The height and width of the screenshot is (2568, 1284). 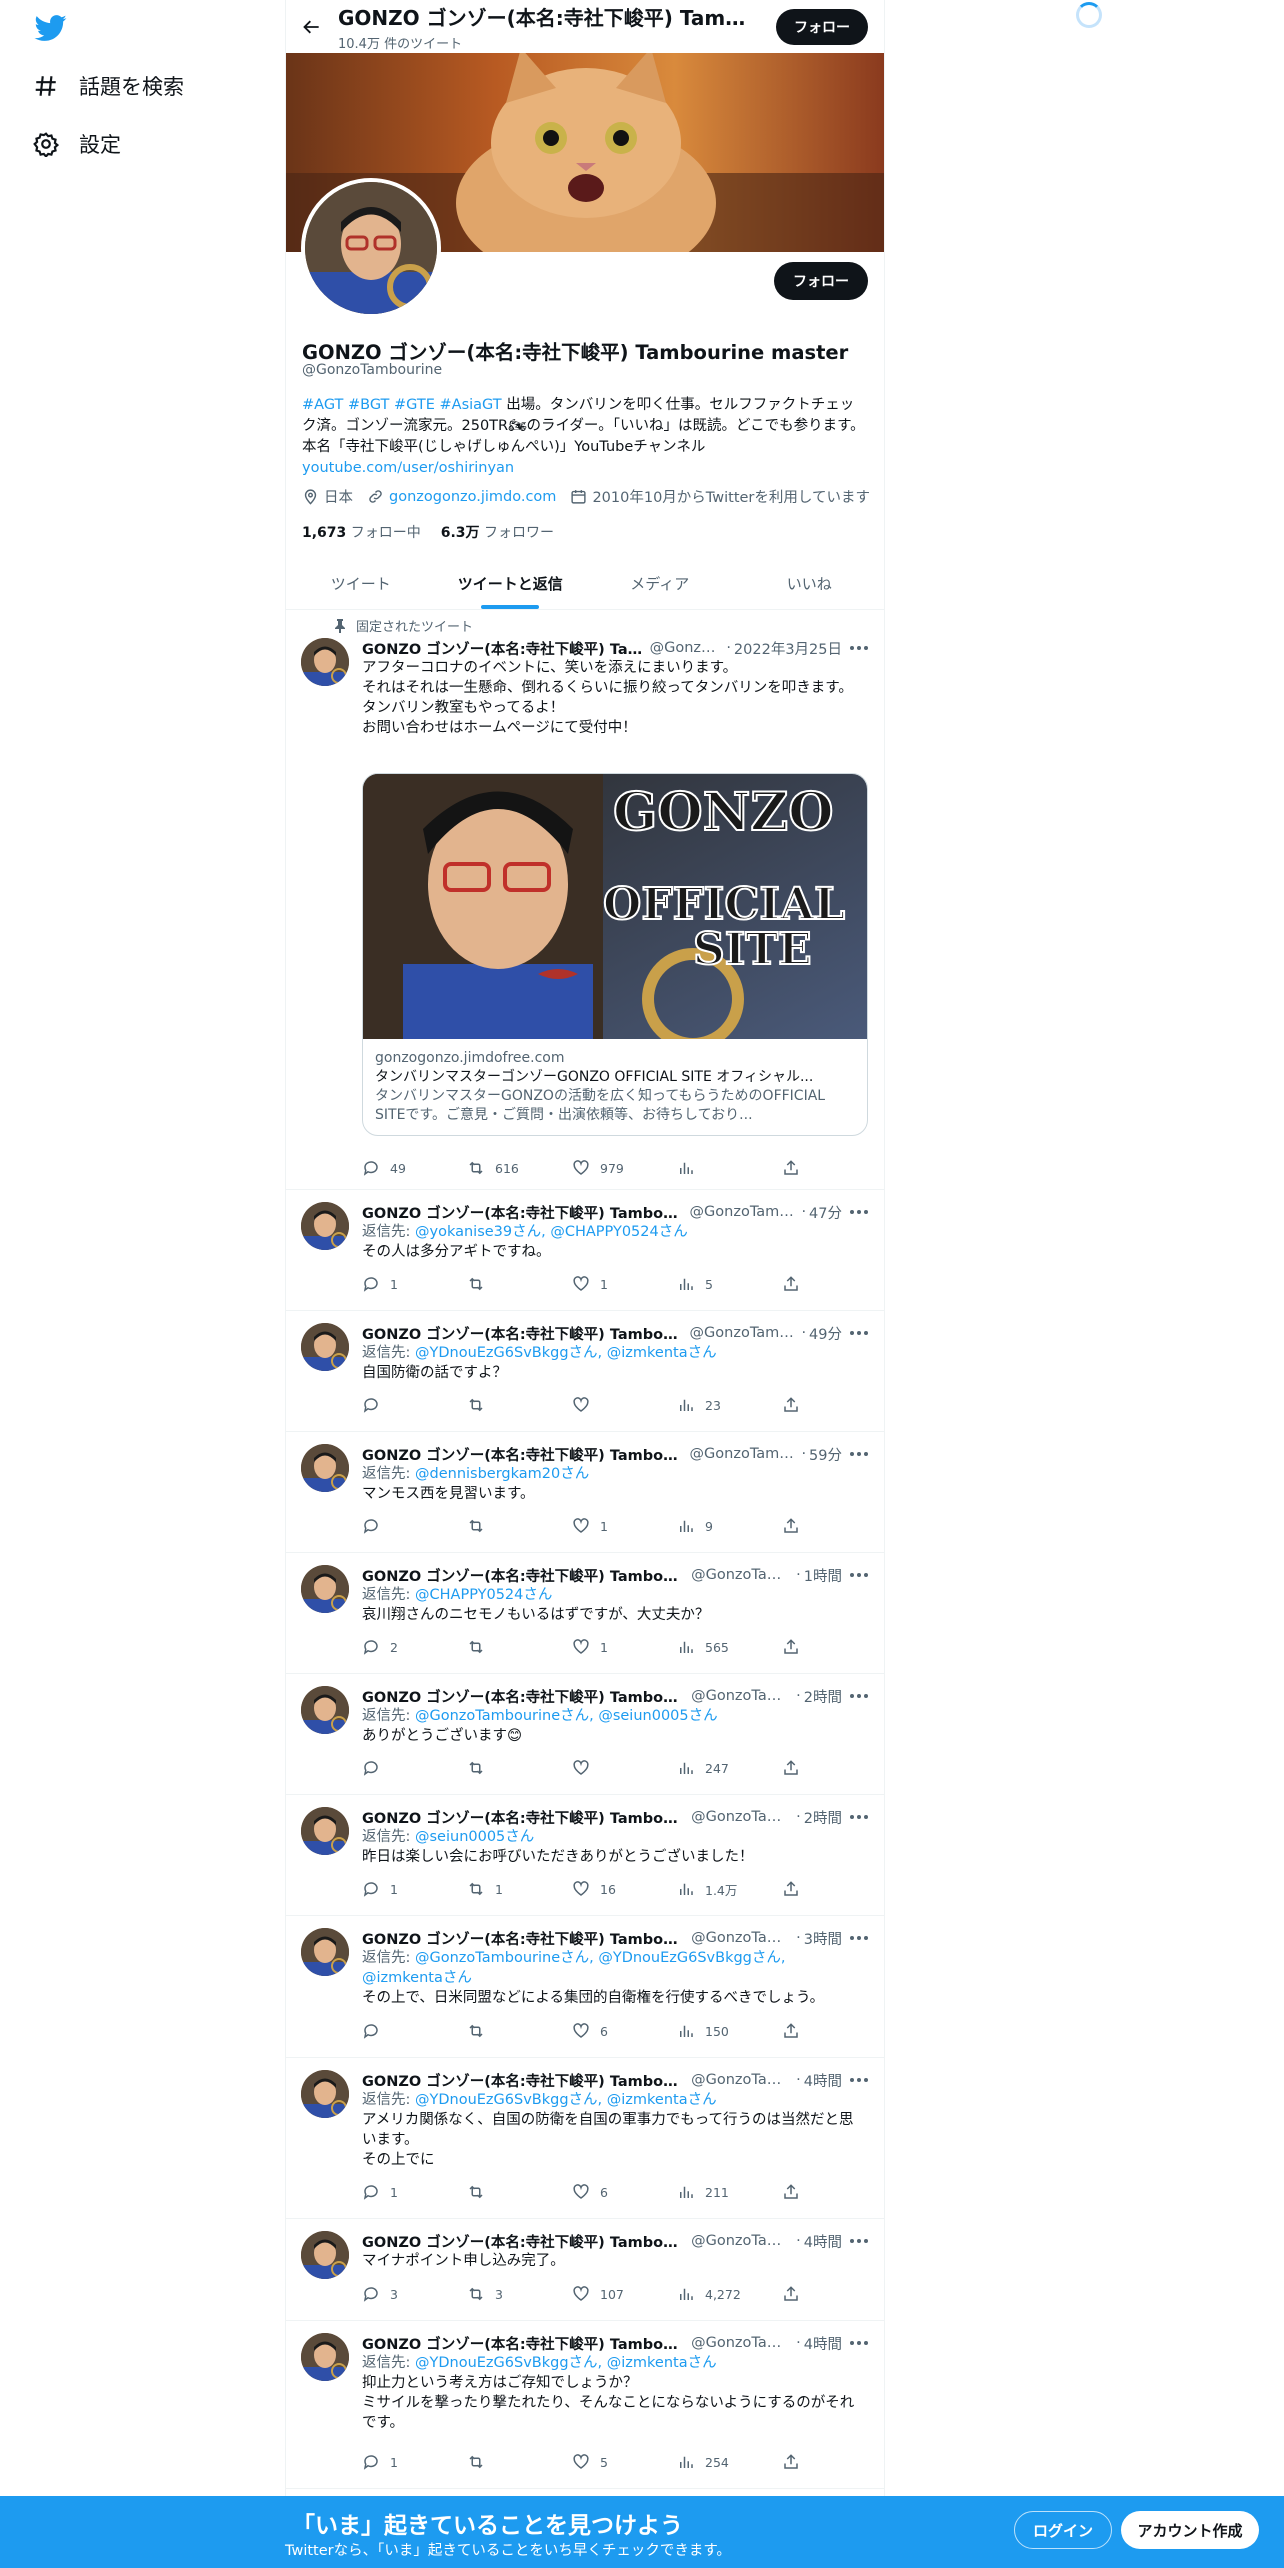 I want to click on following-link: 1,673 フォロー中, so click(x=361, y=532).